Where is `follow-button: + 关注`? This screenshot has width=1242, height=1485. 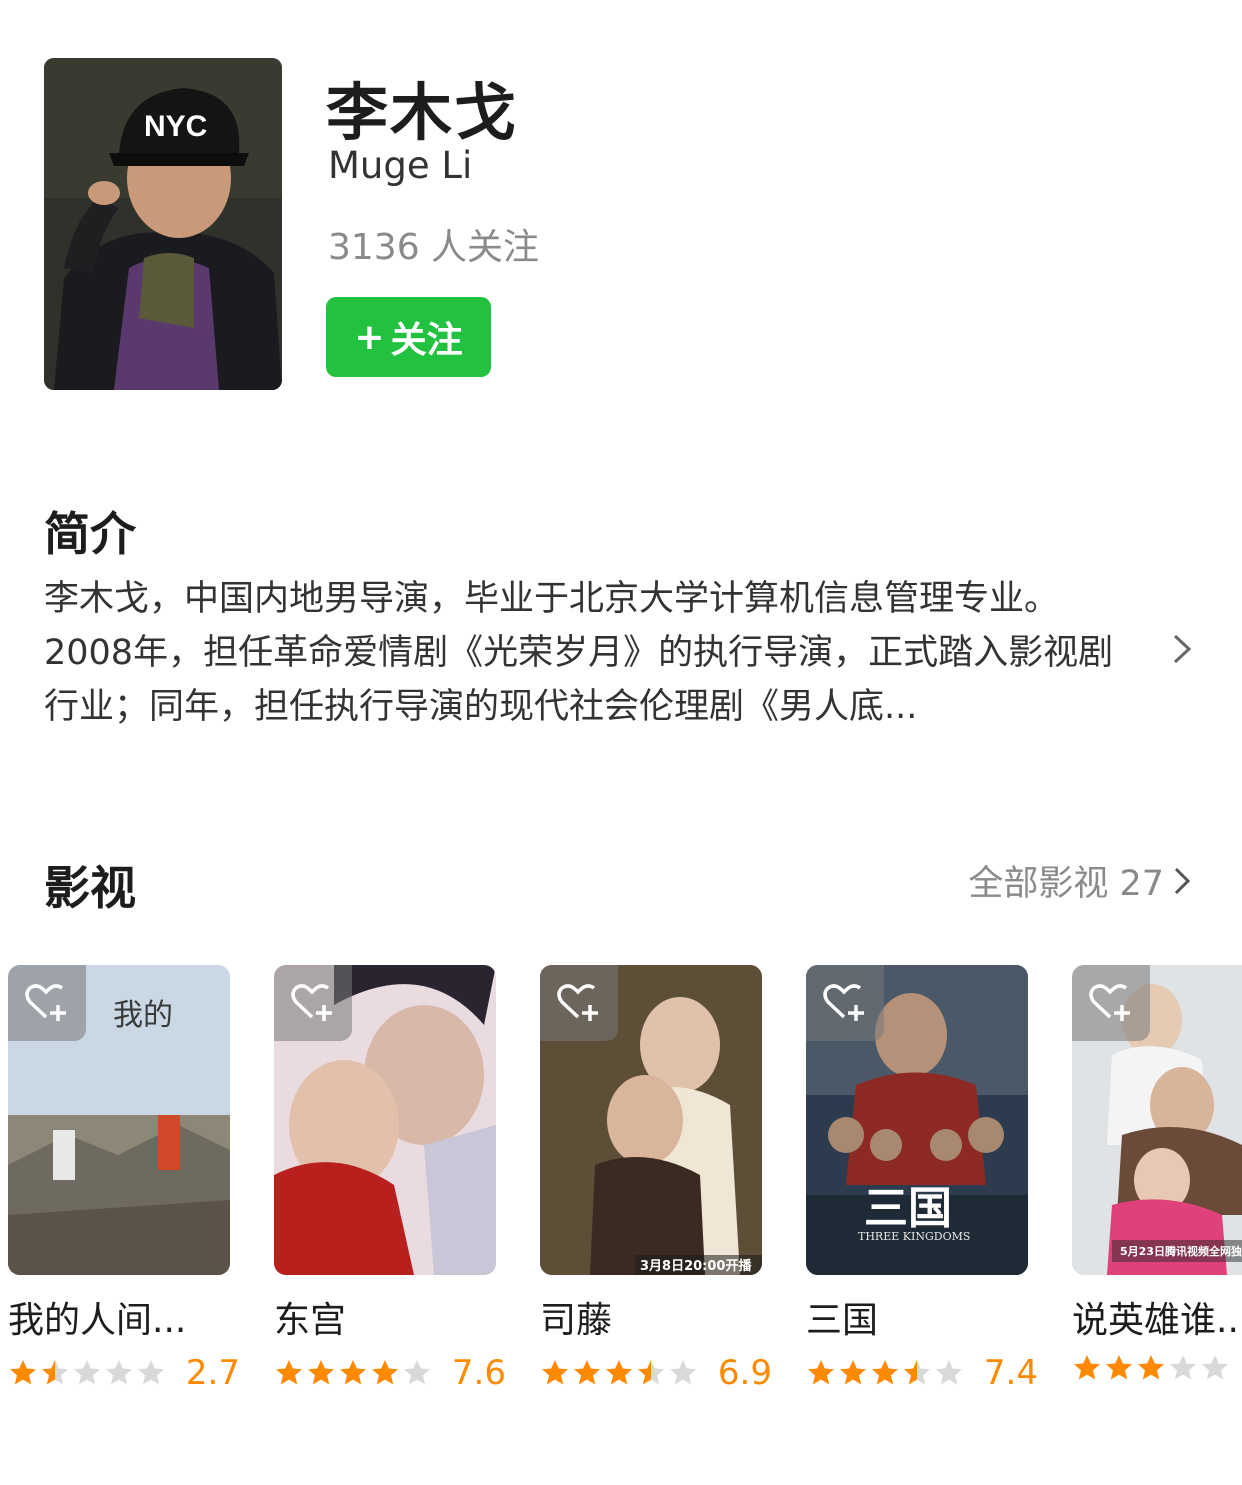
follow-button: + 关注 is located at coordinates (408, 337).